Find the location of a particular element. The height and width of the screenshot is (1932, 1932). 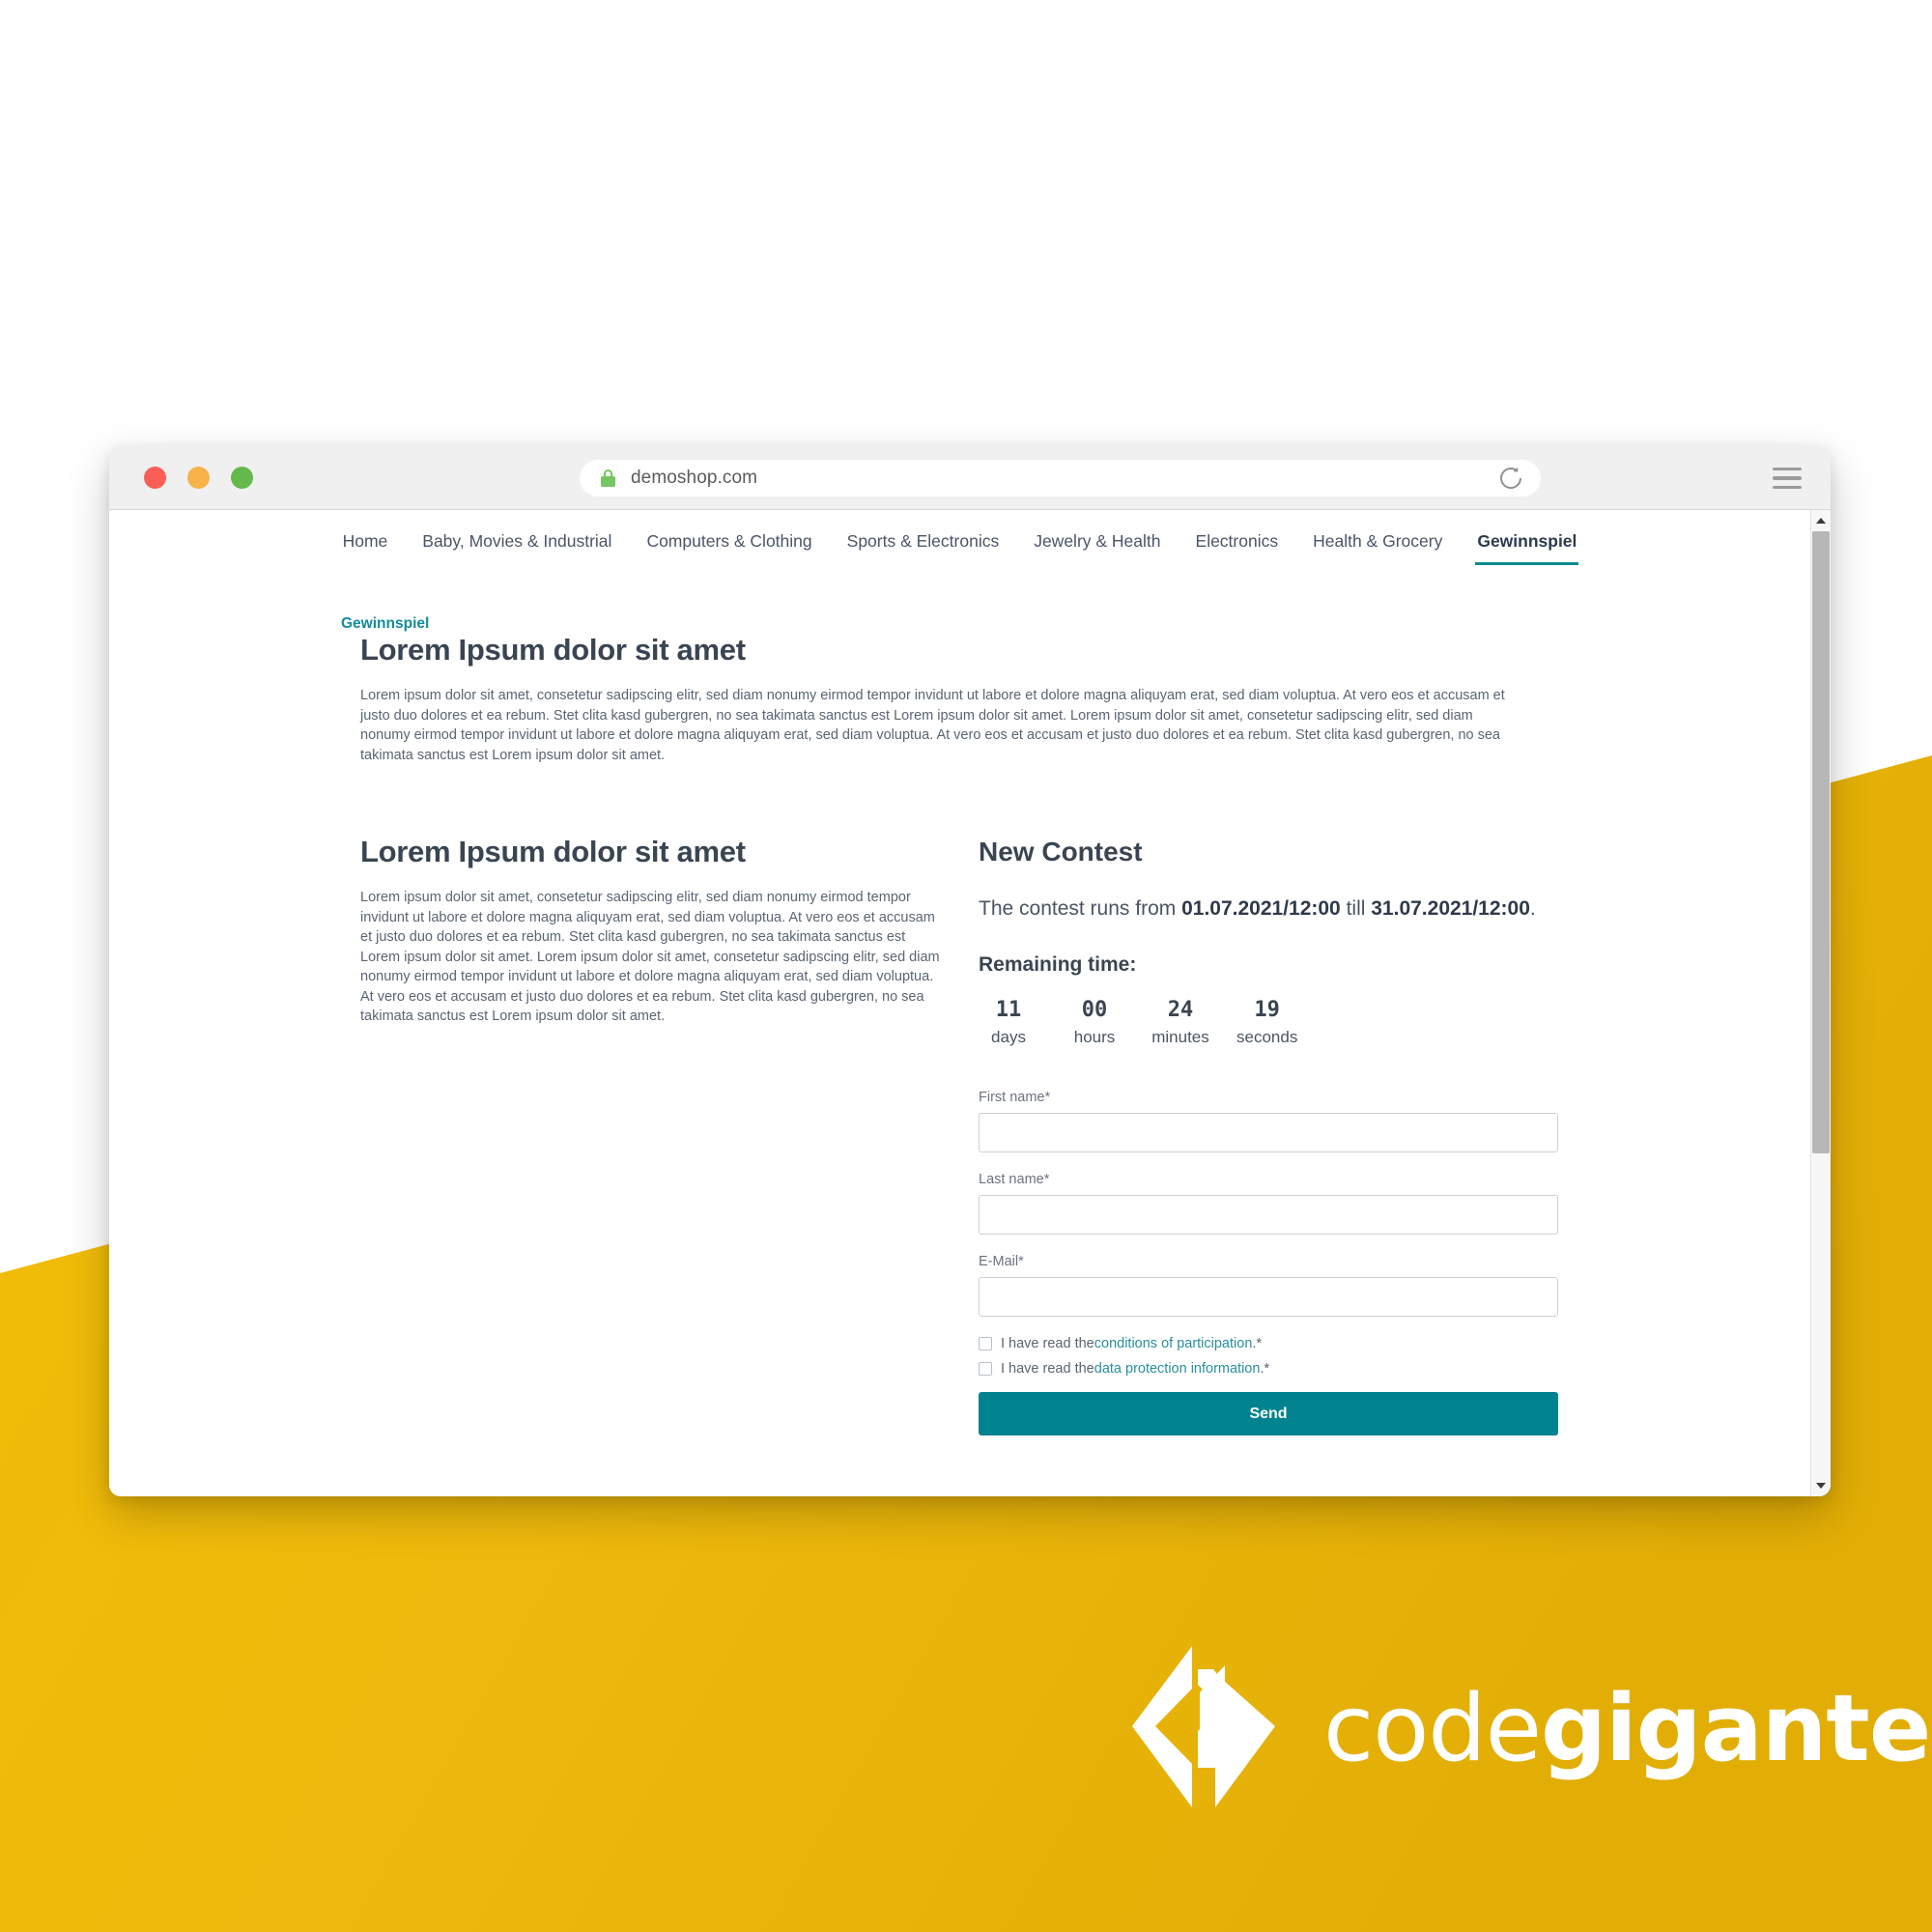

privacy-suffix: .* is located at coordinates (1265, 1369).